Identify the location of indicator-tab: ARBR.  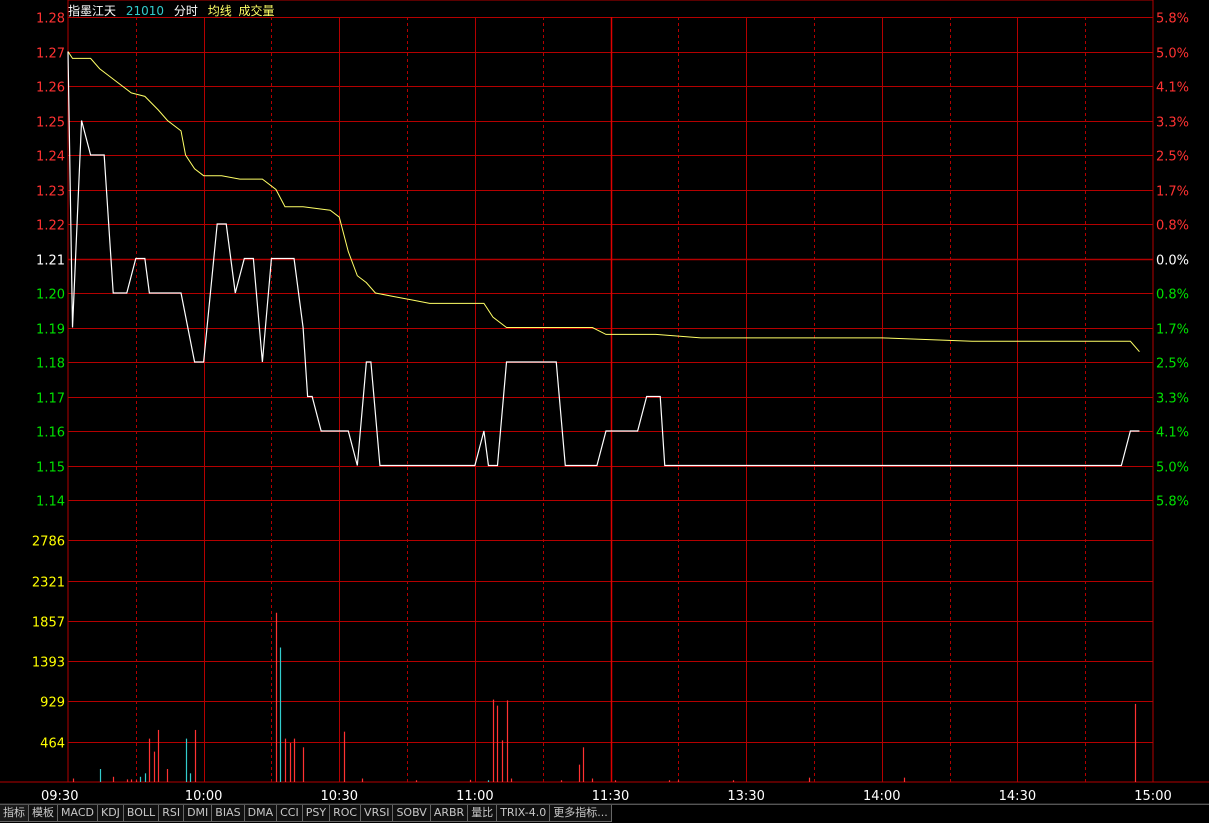
(449, 813).